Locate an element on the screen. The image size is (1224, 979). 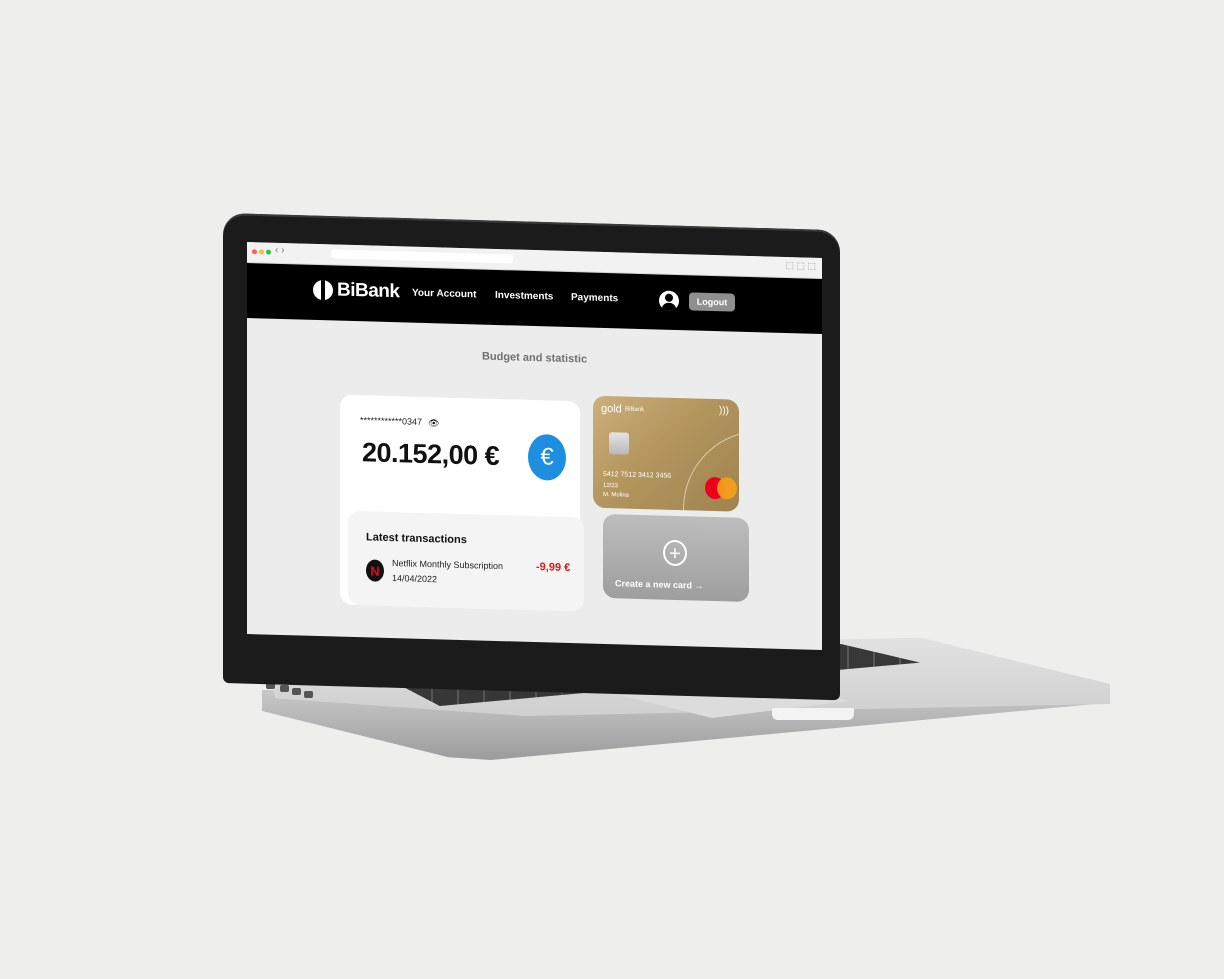
netflix-icon: N is located at coordinates (375, 570).